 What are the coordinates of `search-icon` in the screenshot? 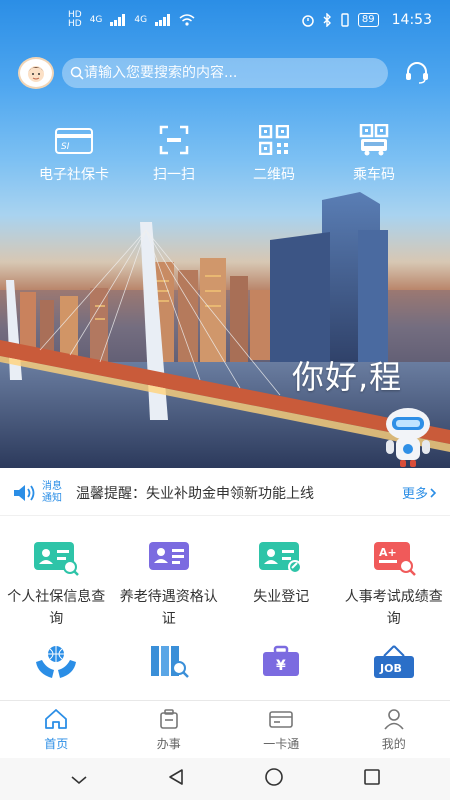 It's located at (77, 73).